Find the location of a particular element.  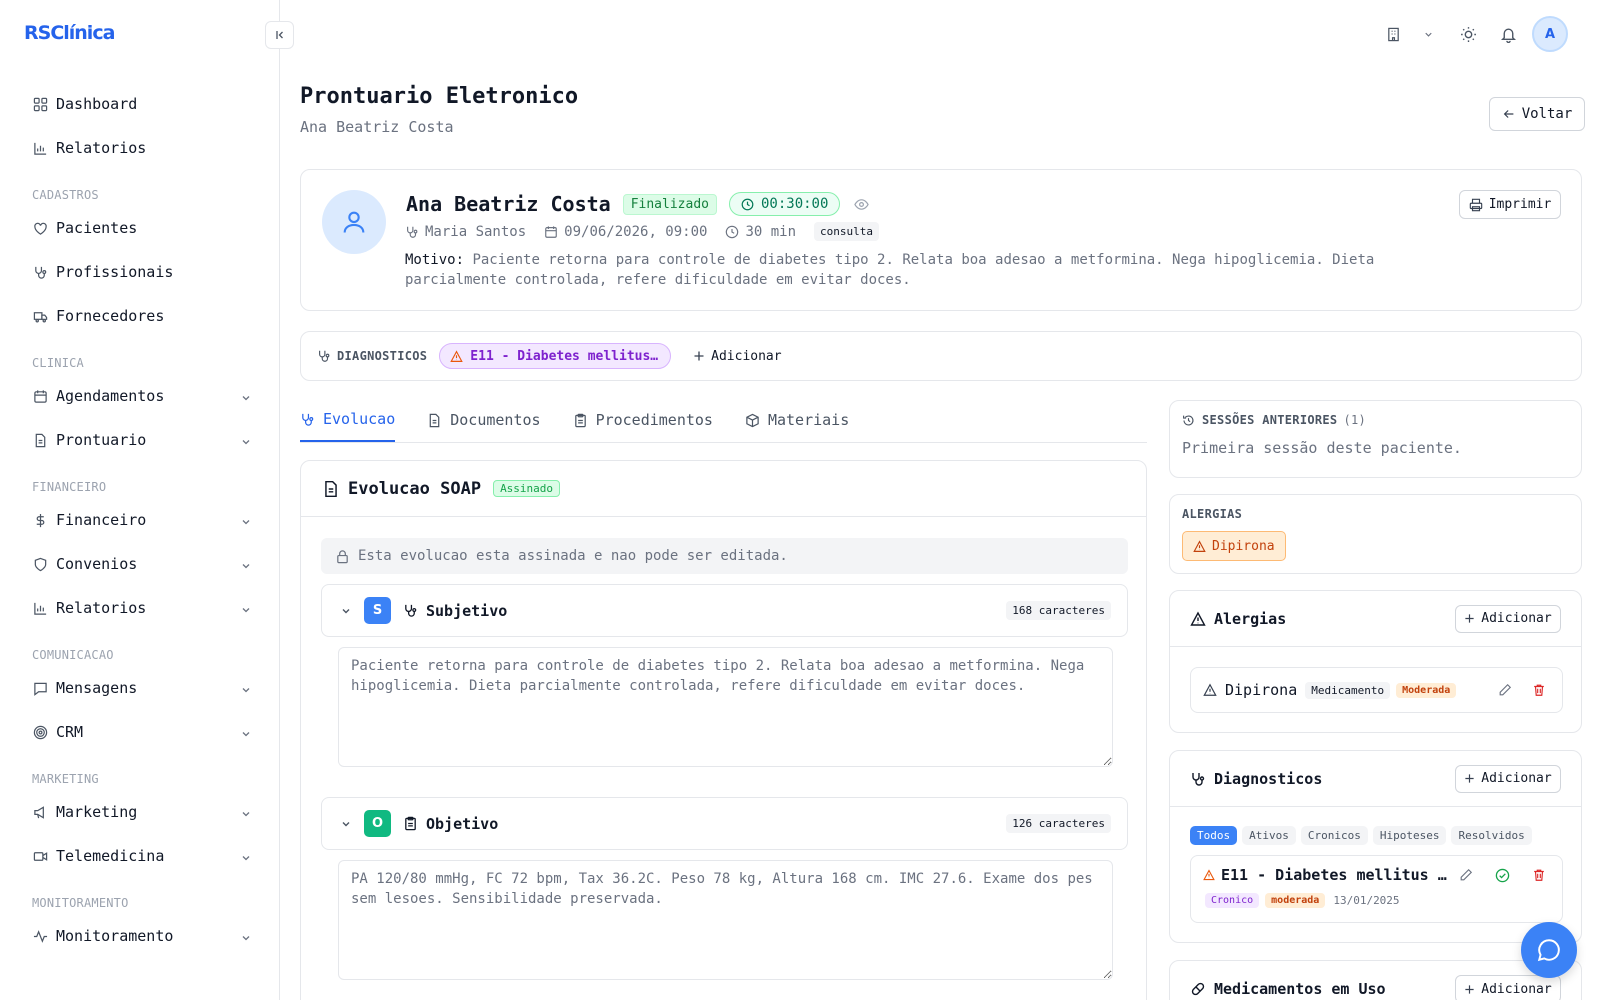

appointment-duration: 30 min is located at coordinates (771, 231).